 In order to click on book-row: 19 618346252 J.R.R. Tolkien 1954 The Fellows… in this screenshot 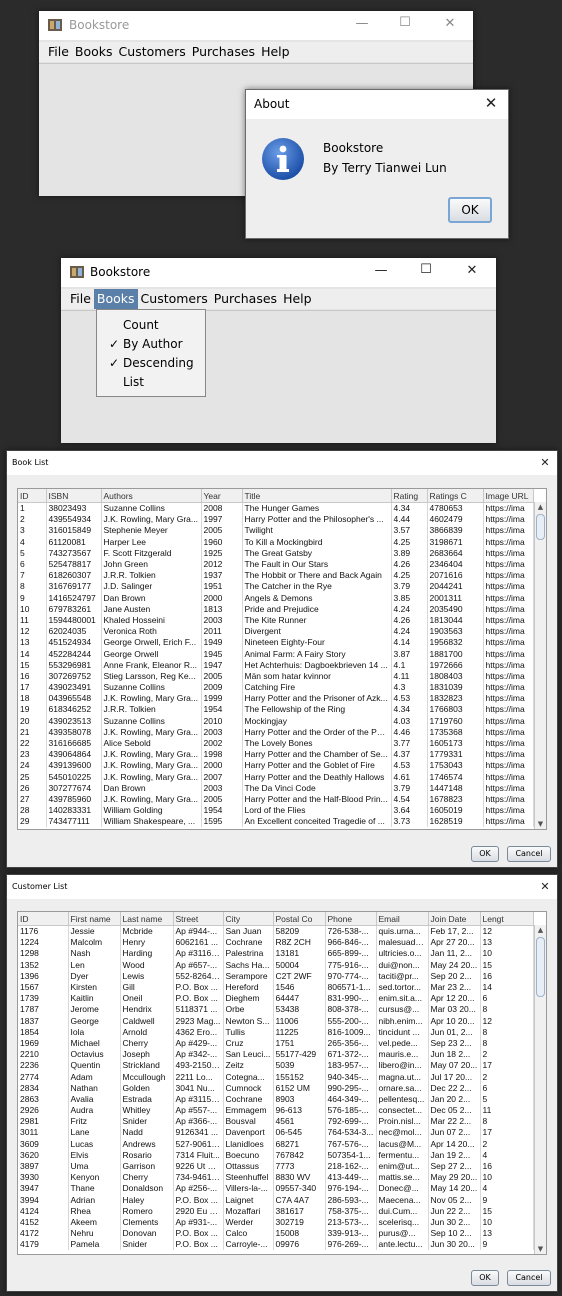, I will do `click(276, 710)`.